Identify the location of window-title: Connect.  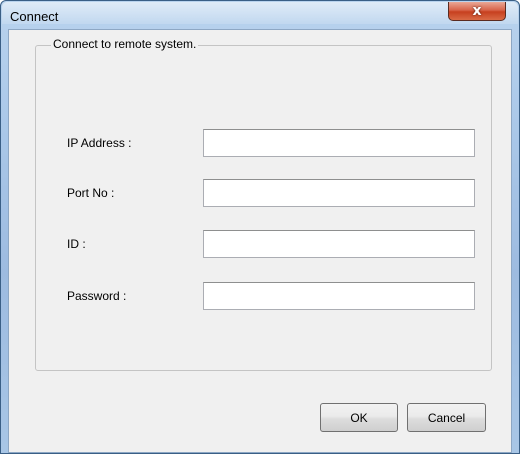
(34, 16).